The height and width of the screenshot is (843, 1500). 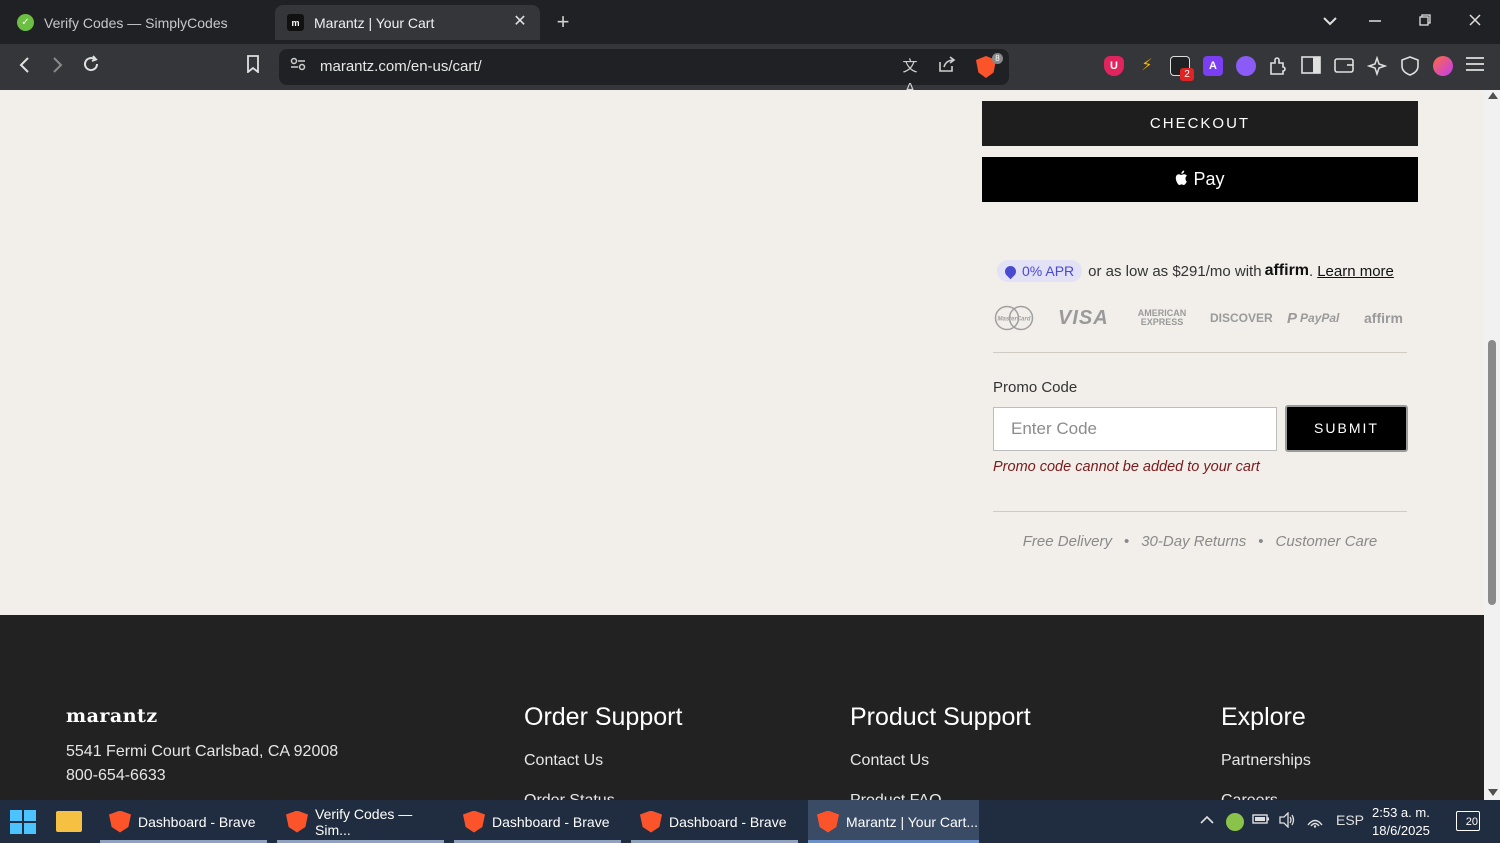 What do you see at coordinates (1187, 74) in the screenshot?
I see `extension-badge: 2` at bounding box center [1187, 74].